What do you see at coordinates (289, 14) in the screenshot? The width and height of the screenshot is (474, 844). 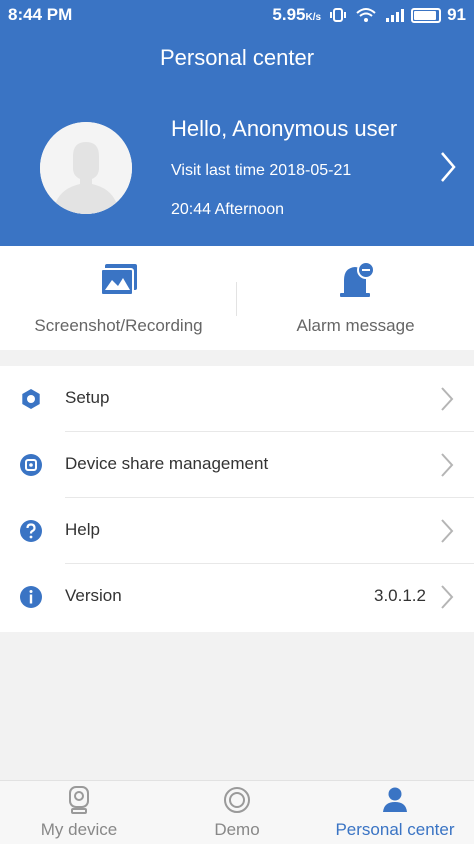 I see `network-speed-value: 5.95` at bounding box center [289, 14].